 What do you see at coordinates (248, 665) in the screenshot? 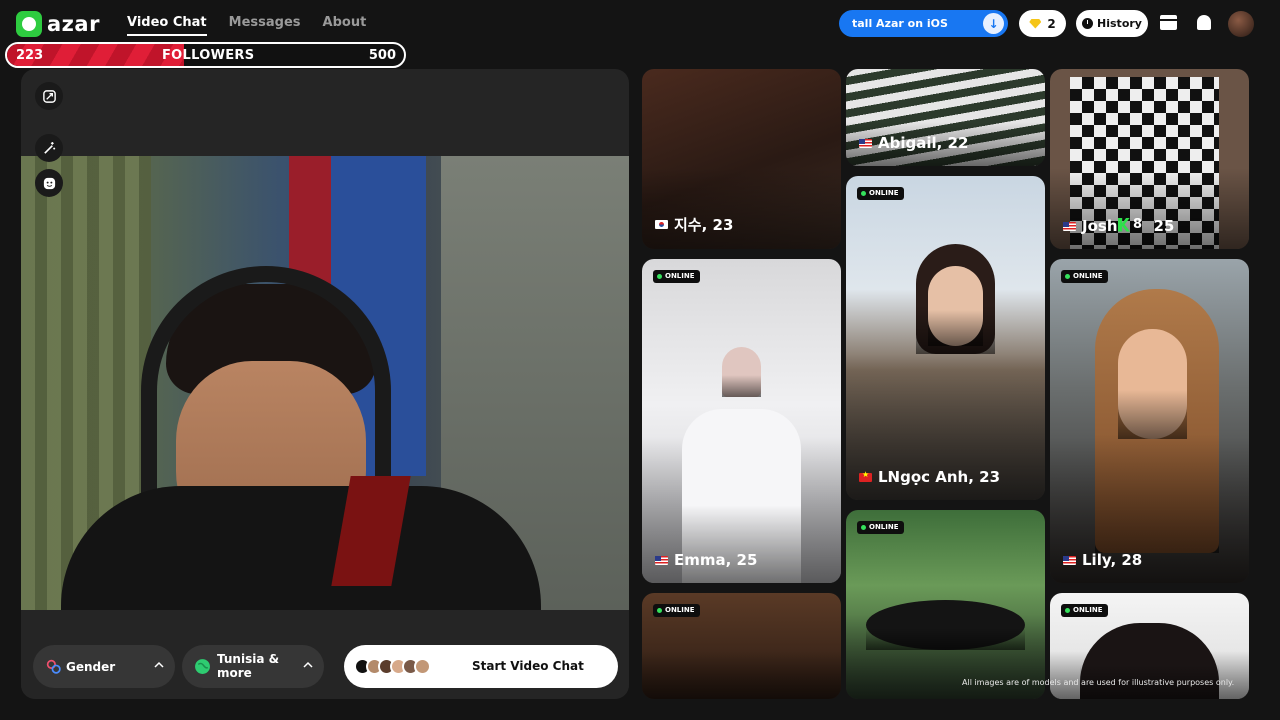
I see `region-filter-label: Tunisia & more` at bounding box center [248, 665].